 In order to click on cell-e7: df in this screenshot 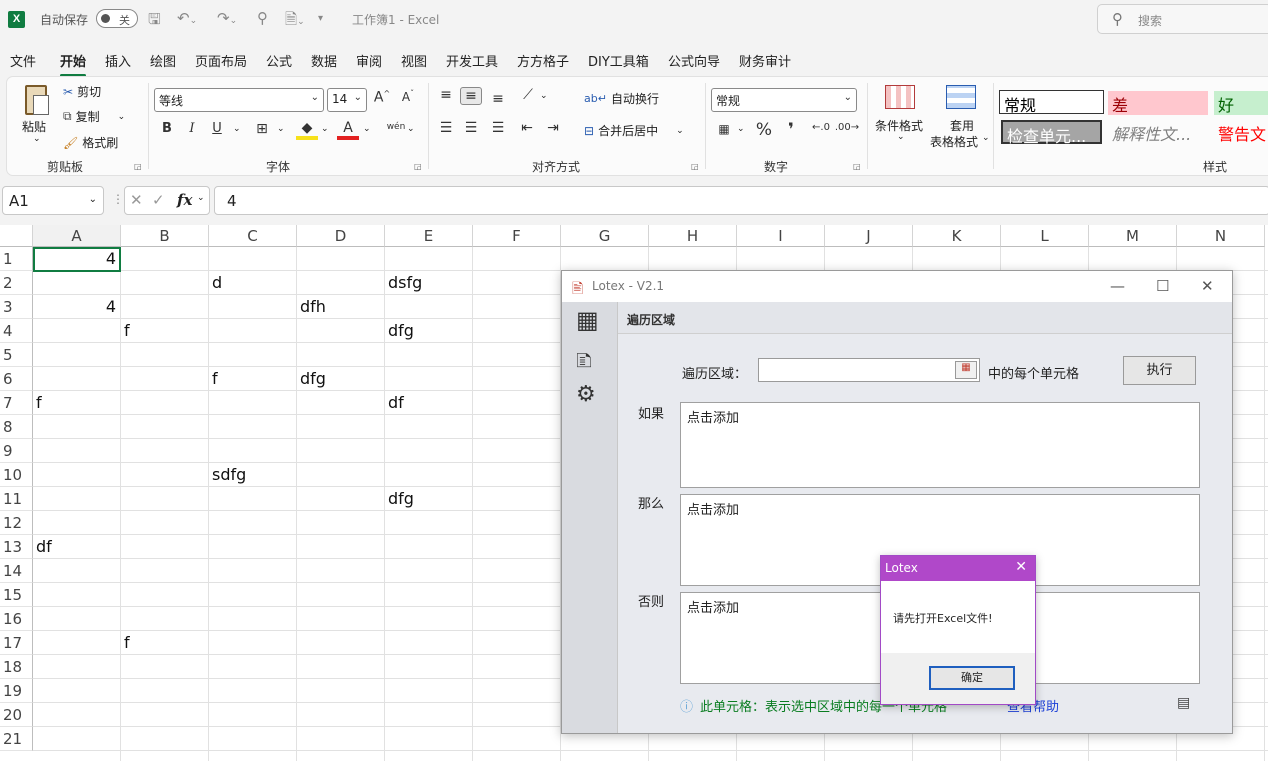, I will do `click(428, 403)`.